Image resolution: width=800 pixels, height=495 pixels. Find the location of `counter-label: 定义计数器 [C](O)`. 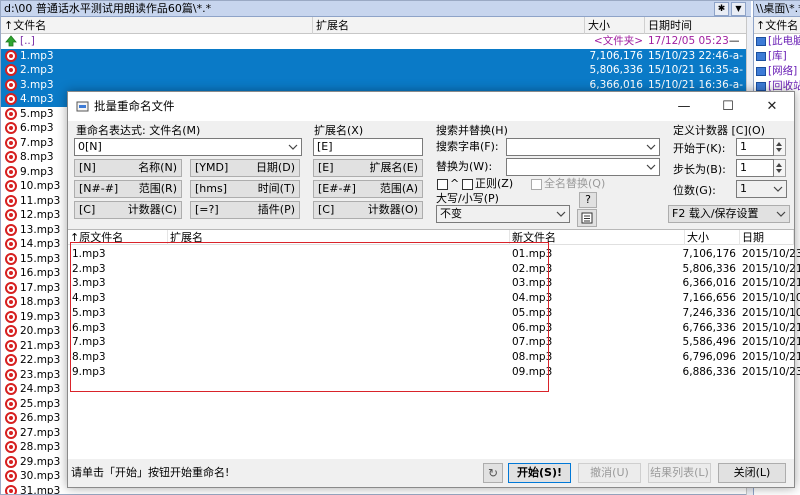

counter-label: 定义计数器 [C](O) is located at coordinates (719, 130).